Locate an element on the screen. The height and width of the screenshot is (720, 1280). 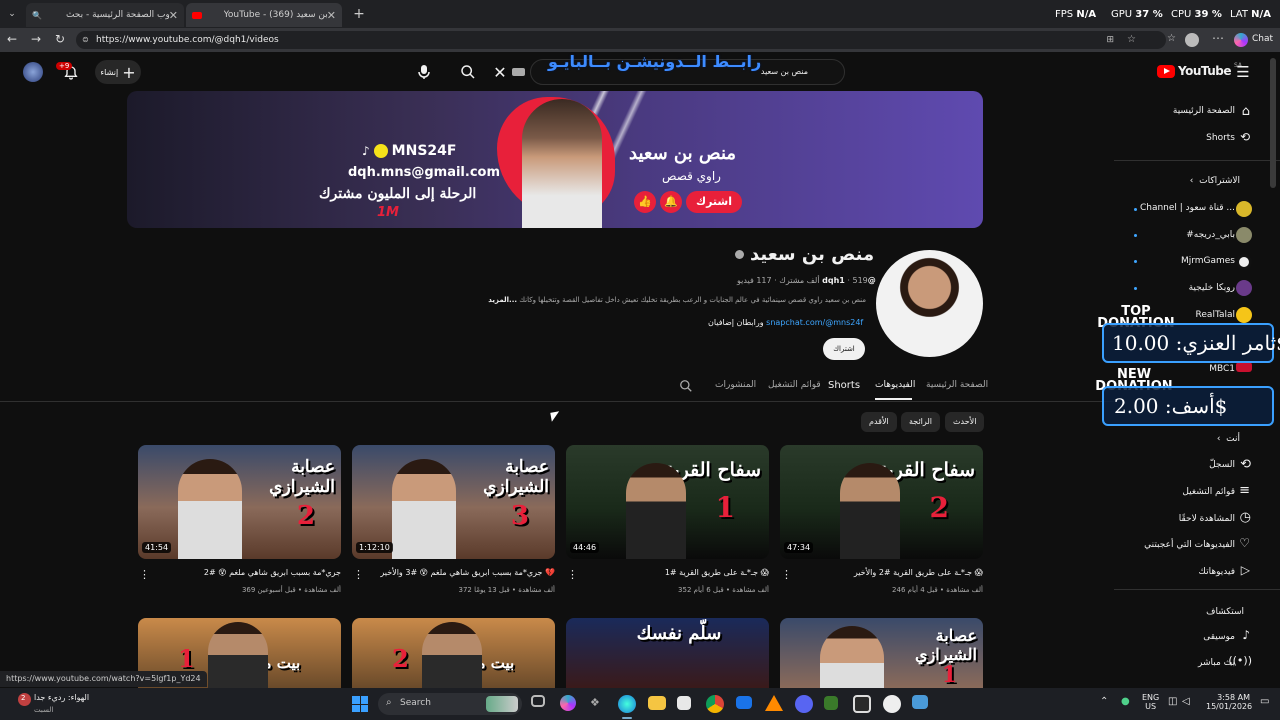
widgets-icon: ❖ is located at coordinates (597, 703).